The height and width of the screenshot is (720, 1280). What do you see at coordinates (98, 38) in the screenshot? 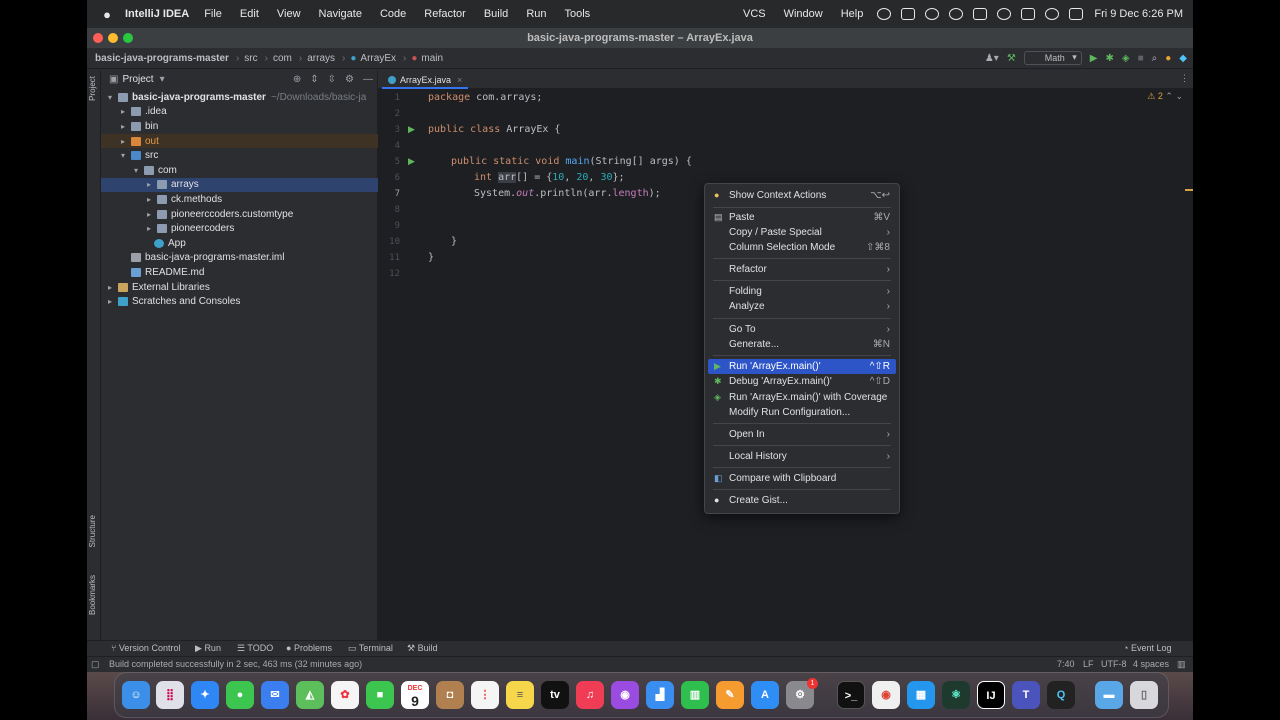
I see `close-window-button` at bounding box center [98, 38].